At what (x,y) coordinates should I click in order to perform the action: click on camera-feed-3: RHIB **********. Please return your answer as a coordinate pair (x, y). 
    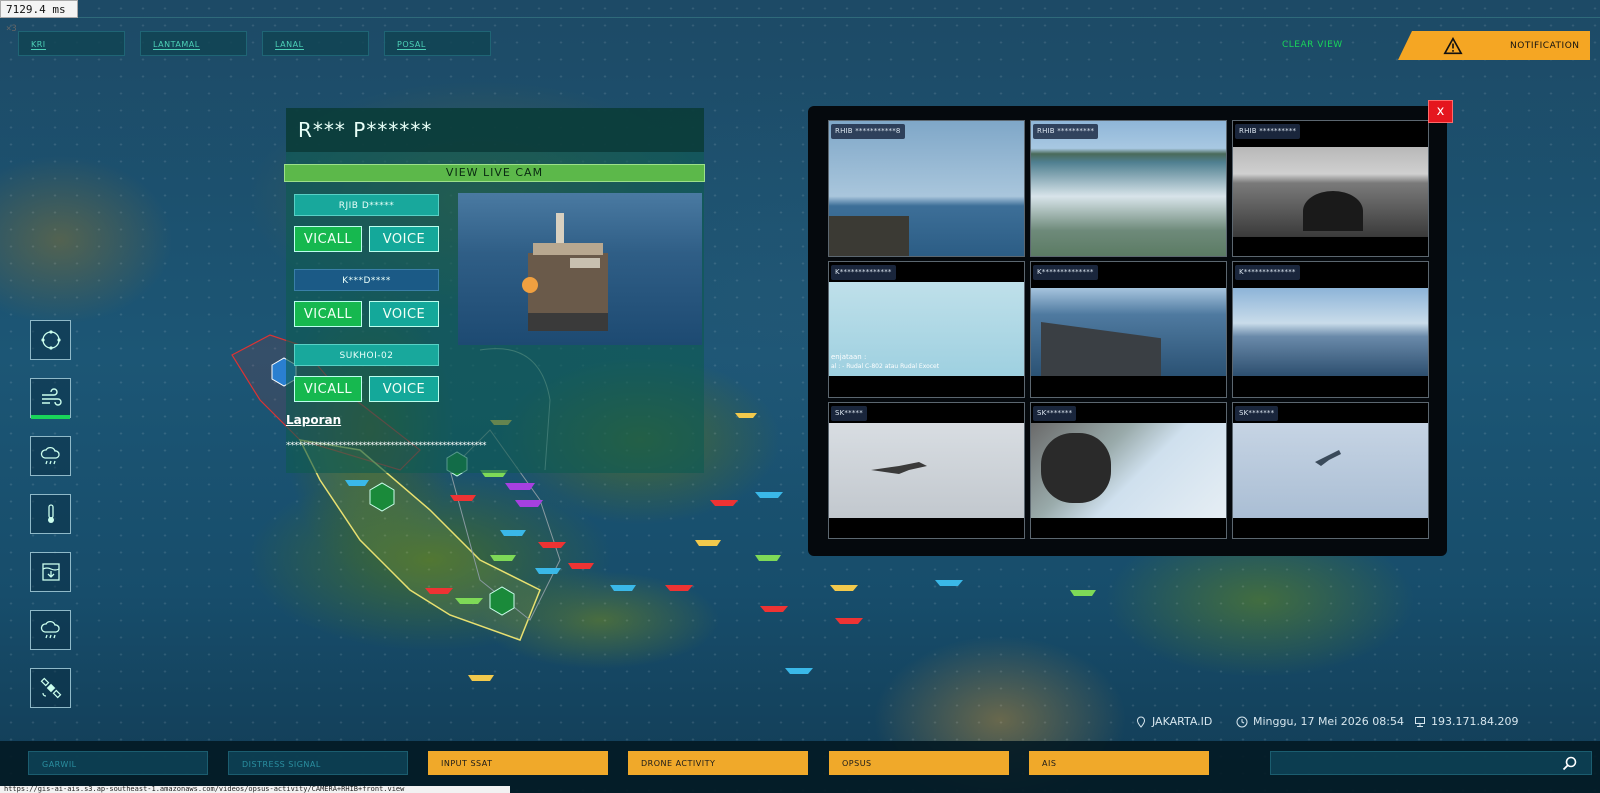
    Looking at the image, I should click on (1330, 188).